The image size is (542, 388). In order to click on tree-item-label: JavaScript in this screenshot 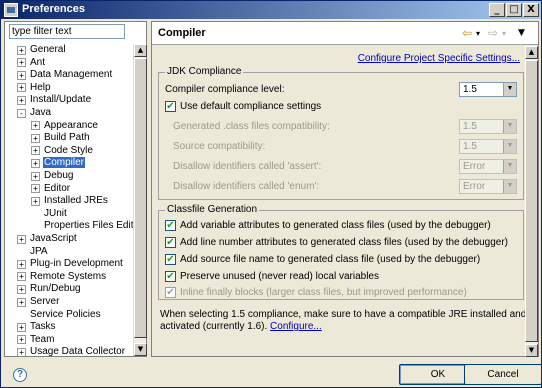, I will do `click(53, 238)`.